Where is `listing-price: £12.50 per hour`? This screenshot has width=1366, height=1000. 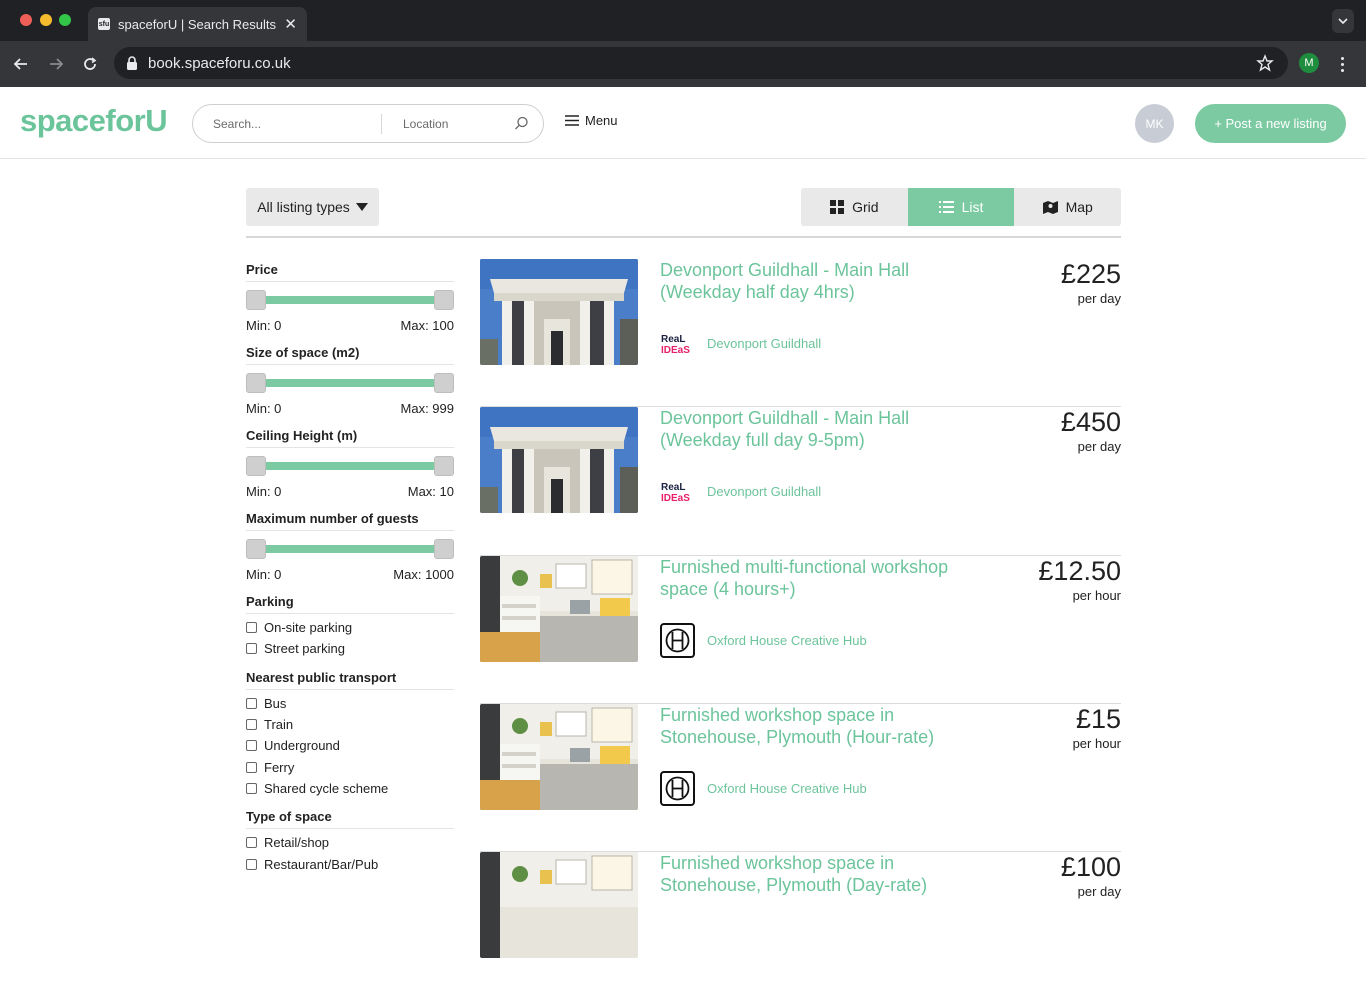 listing-price: £12.50 per hour is located at coordinates (1079, 579).